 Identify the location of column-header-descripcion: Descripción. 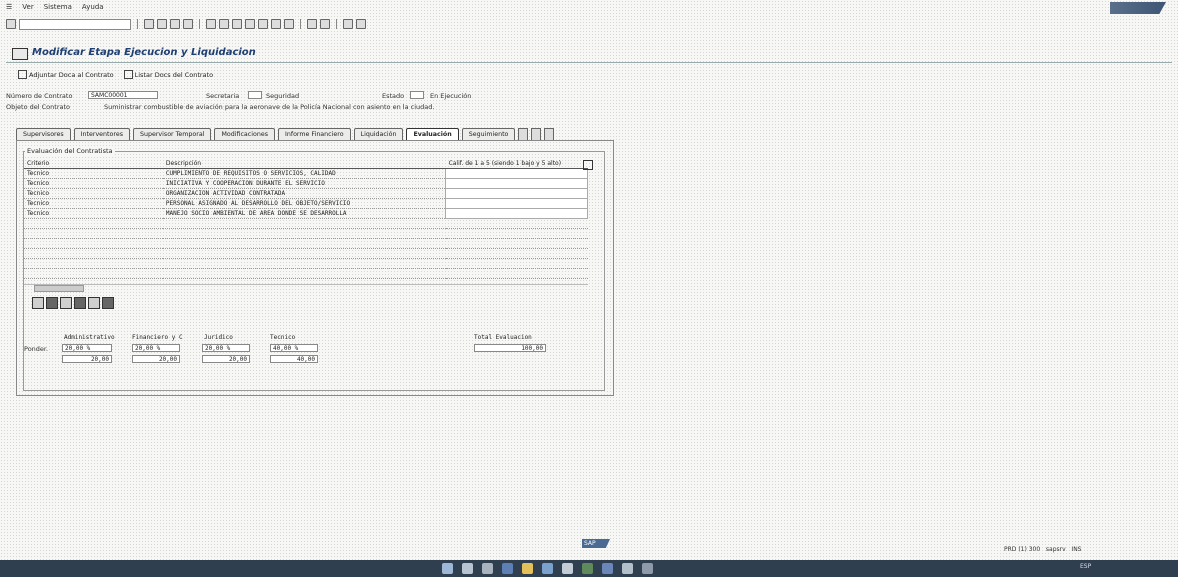
(304, 164).